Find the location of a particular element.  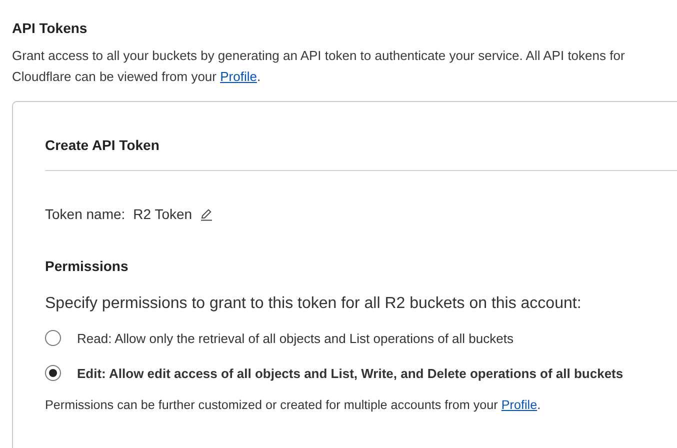

option-label: Edit: Allow edit access of all objects and List, Write, and Delete operations of all buckets is located at coordinates (350, 373).